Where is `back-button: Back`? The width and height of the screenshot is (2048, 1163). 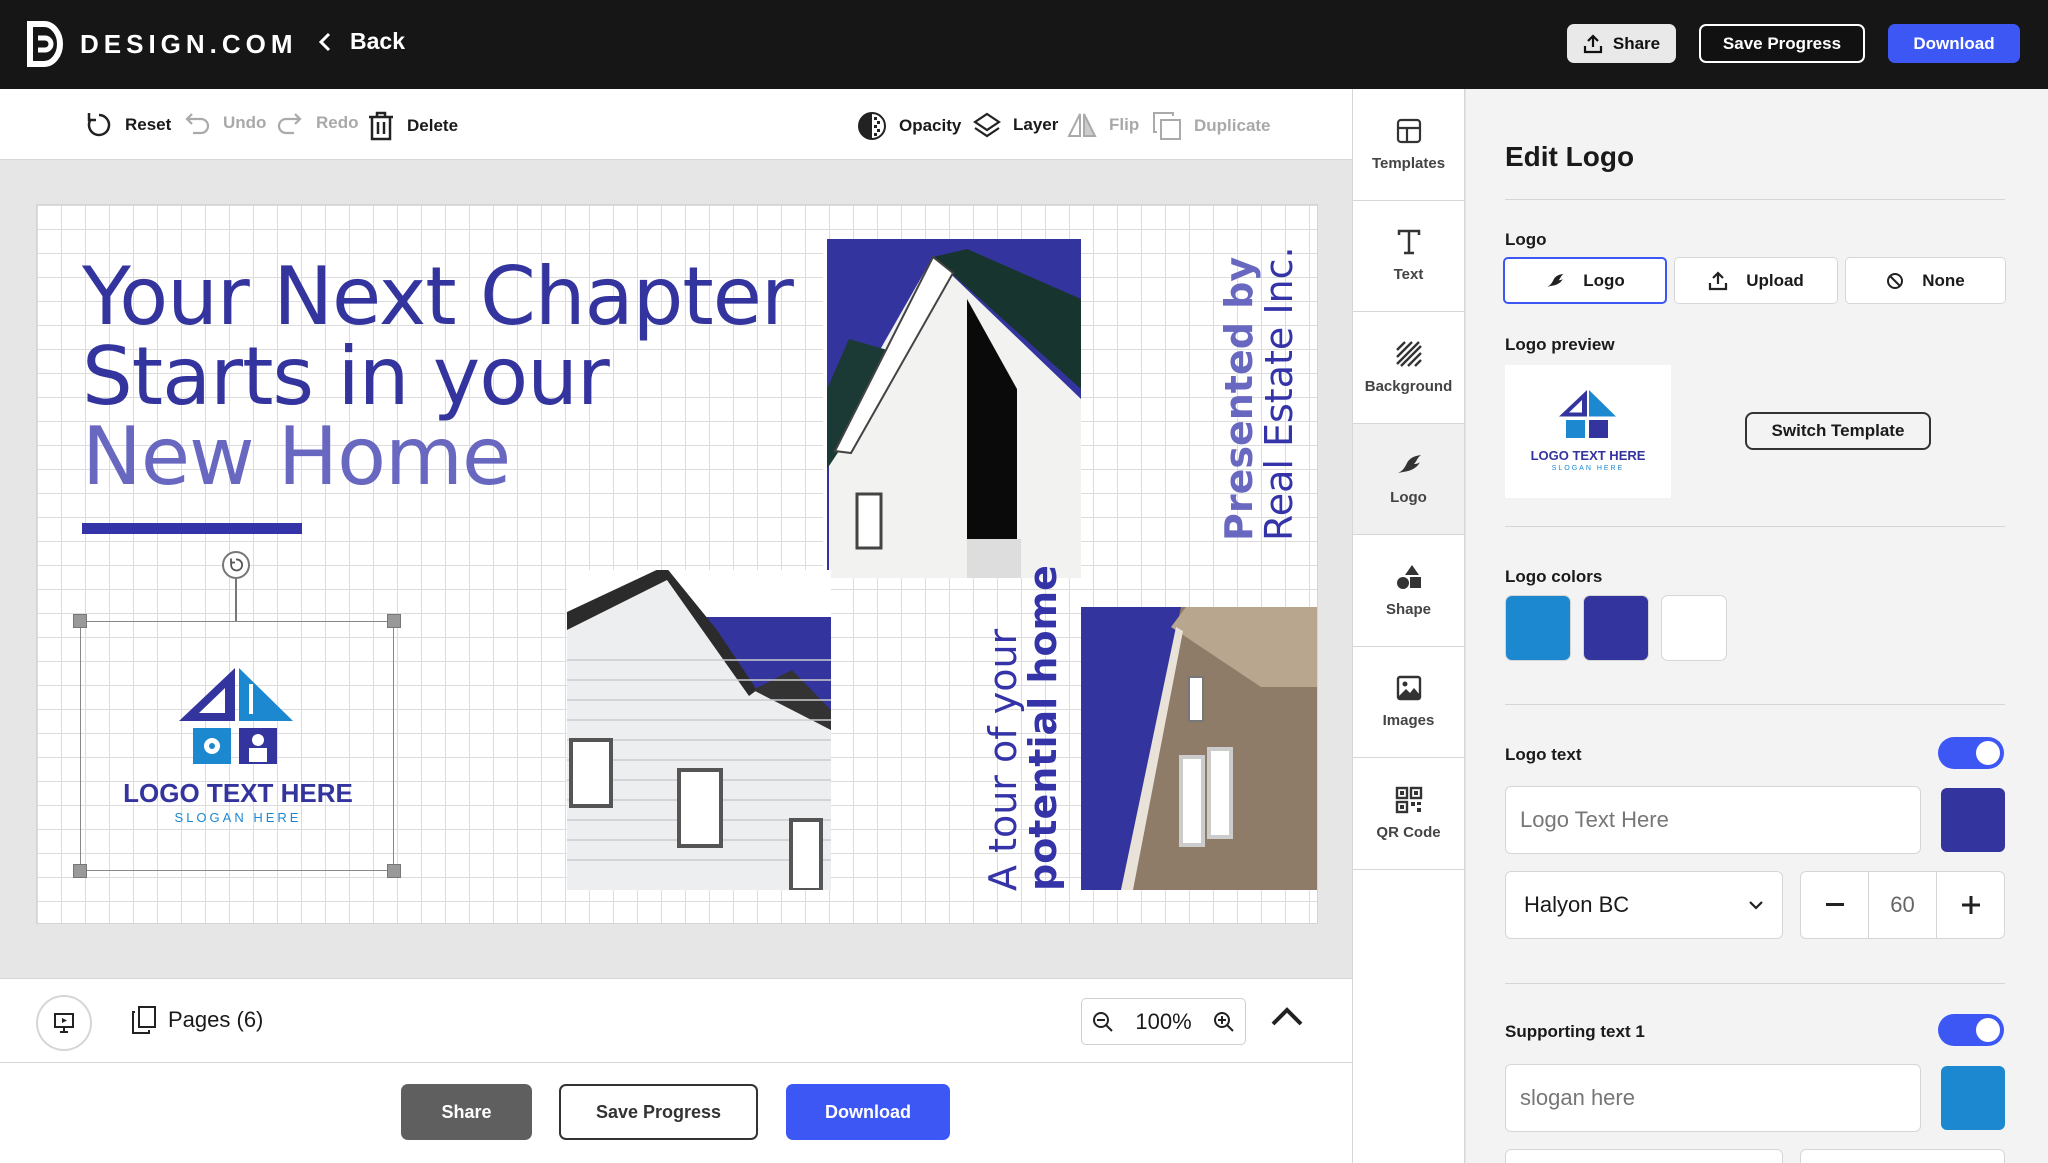
back-button: Back is located at coordinates (361, 41).